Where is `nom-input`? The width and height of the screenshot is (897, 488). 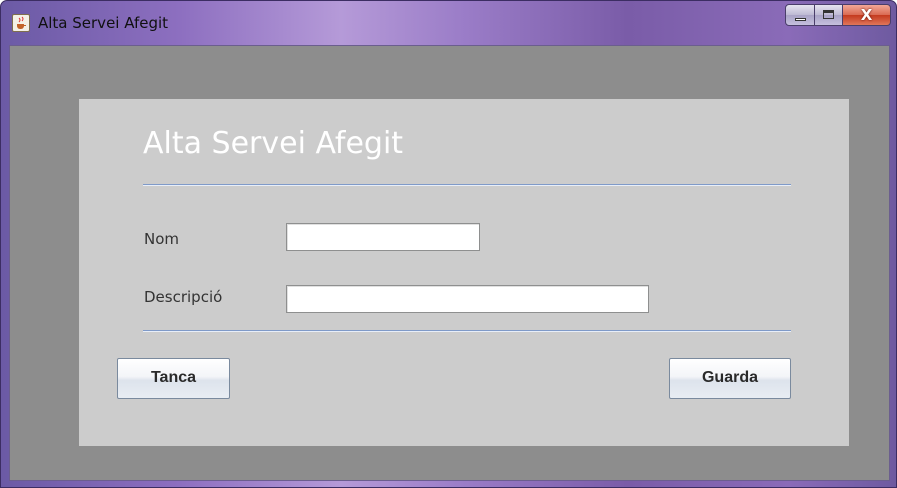
nom-input is located at coordinates (383, 237).